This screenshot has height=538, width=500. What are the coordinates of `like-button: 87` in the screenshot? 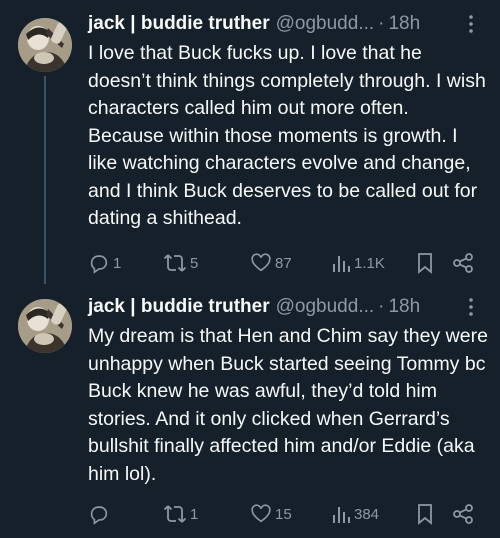 It's located at (271, 263).